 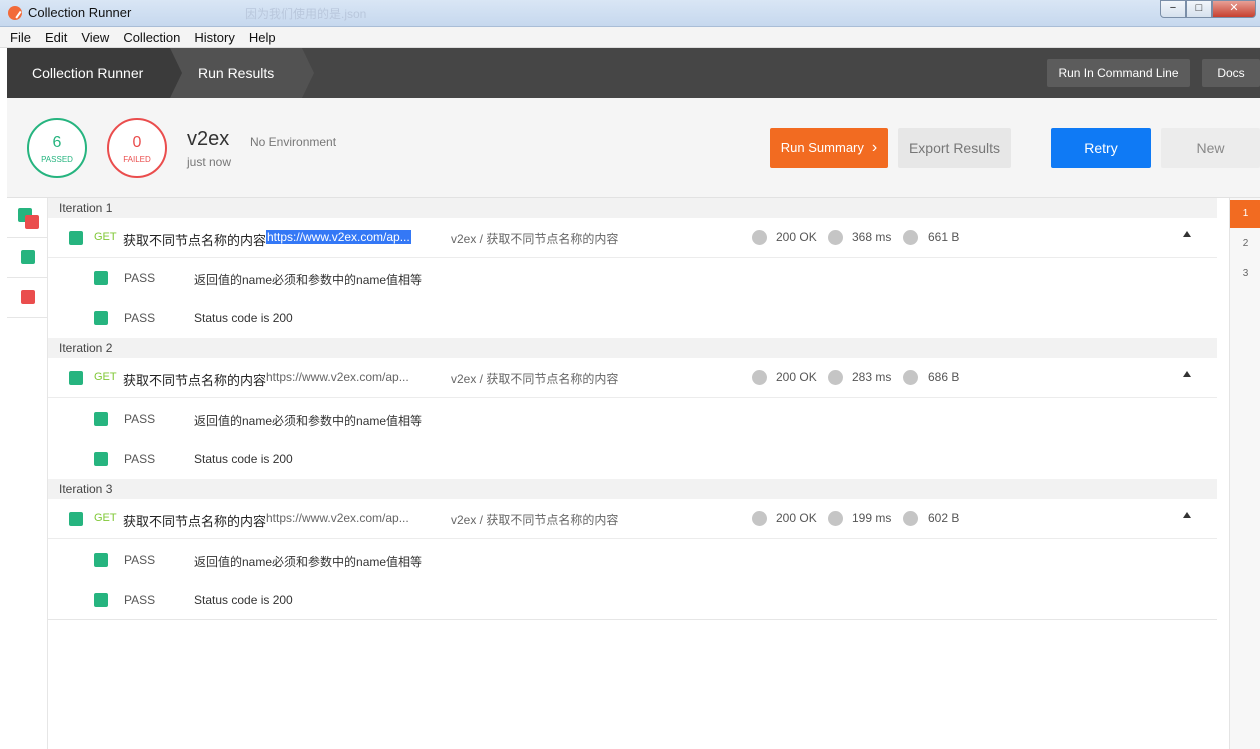 What do you see at coordinates (1199, 9) in the screenshot?
I see `maximize-button: □` at bounding box center [1199, 9].